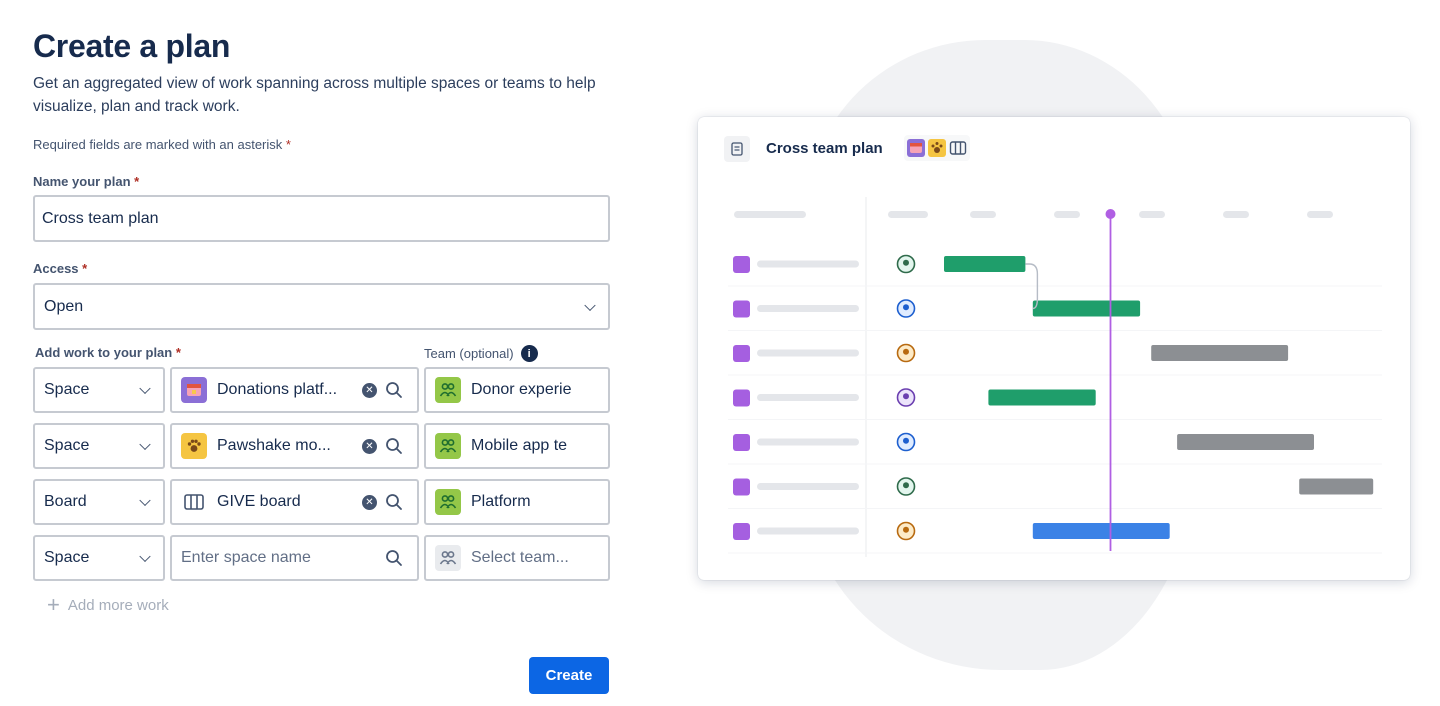  I want to click on work-type-value: Board, so click(65, 501).